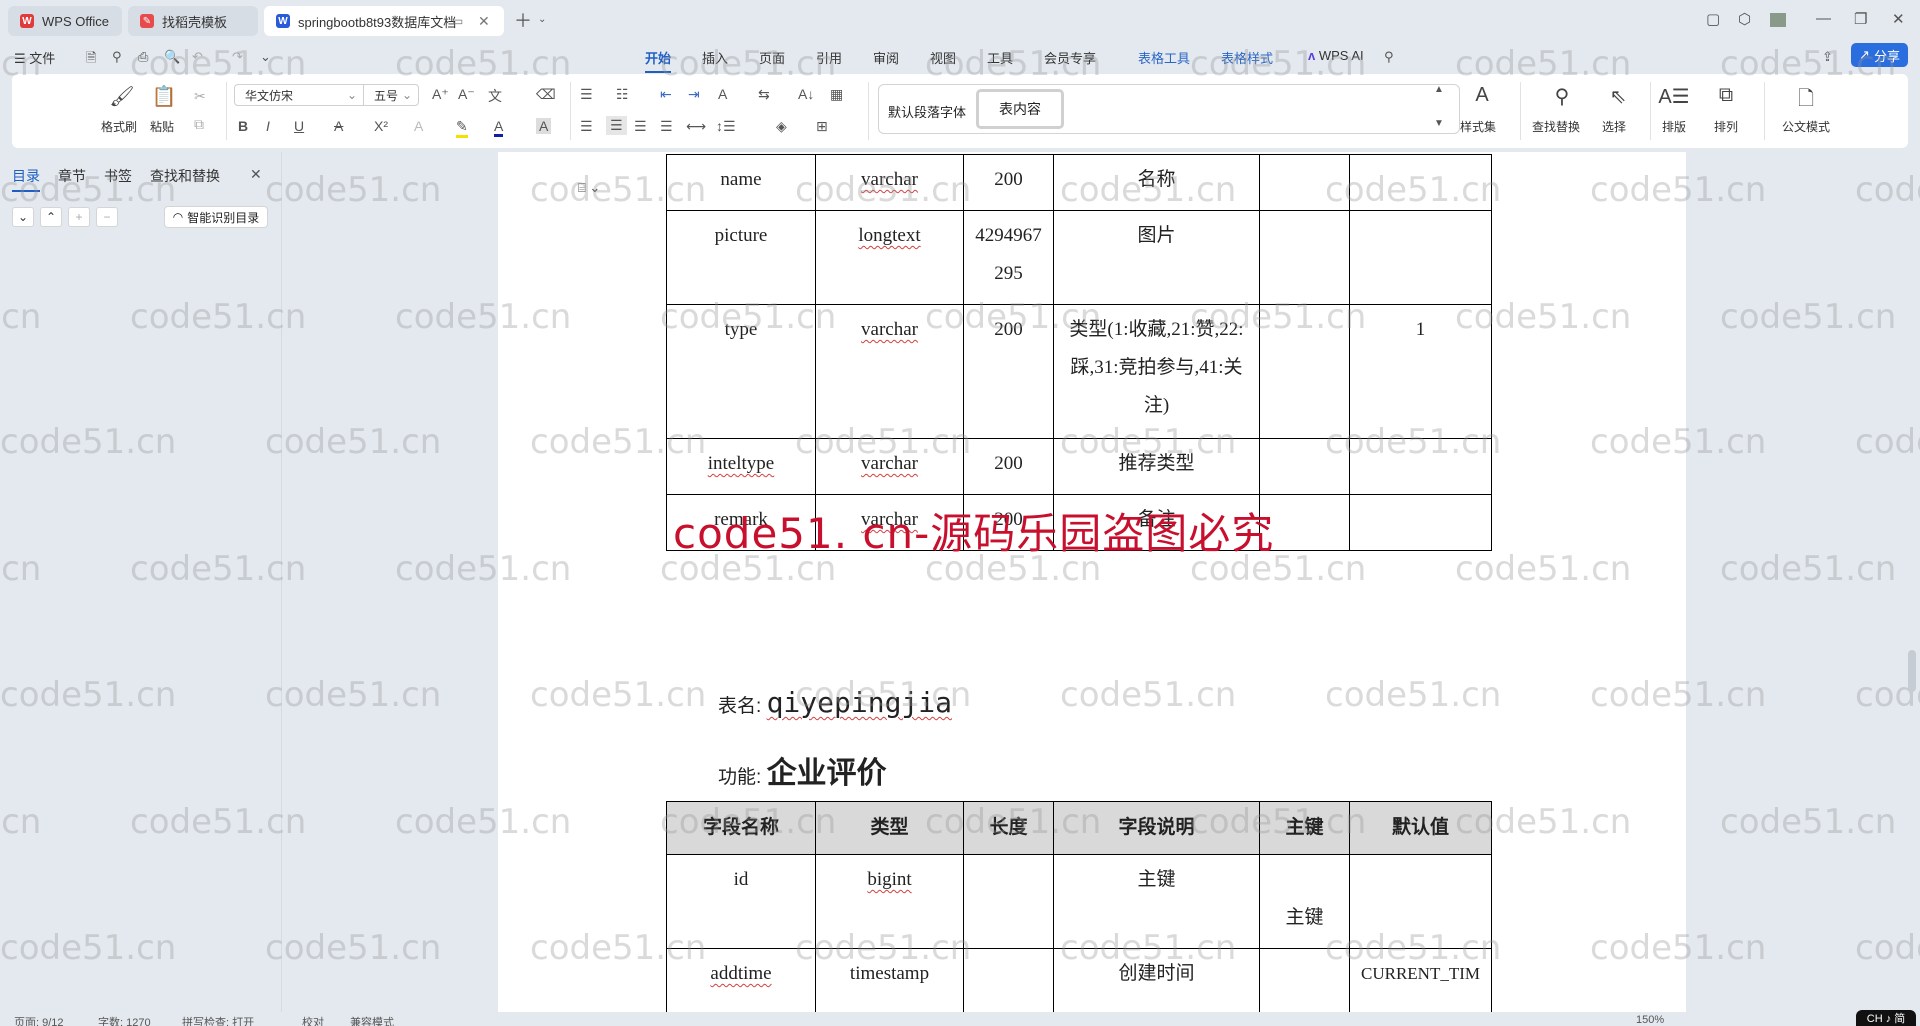 This screenshot has width=1920, height=1026. I want to click on collapse-icon: ⌄, so click(23, 217).